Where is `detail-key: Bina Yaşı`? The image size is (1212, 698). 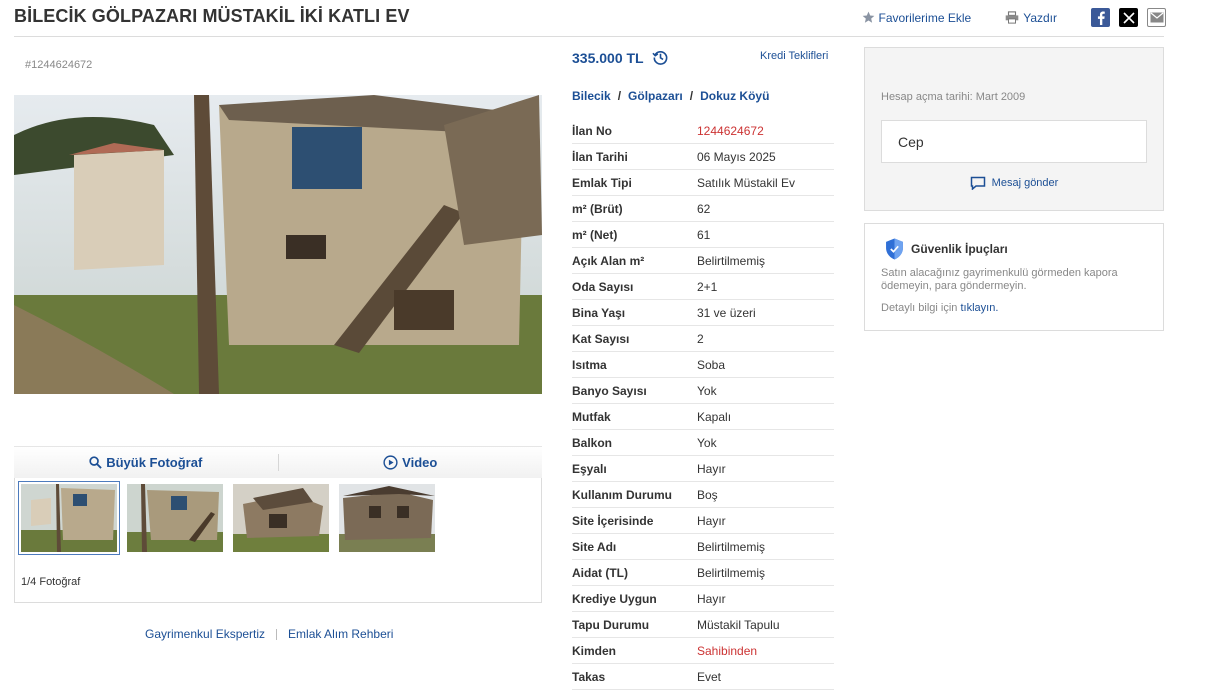 detail-key: Bina Yaşı is located at coordinates (599, 312).